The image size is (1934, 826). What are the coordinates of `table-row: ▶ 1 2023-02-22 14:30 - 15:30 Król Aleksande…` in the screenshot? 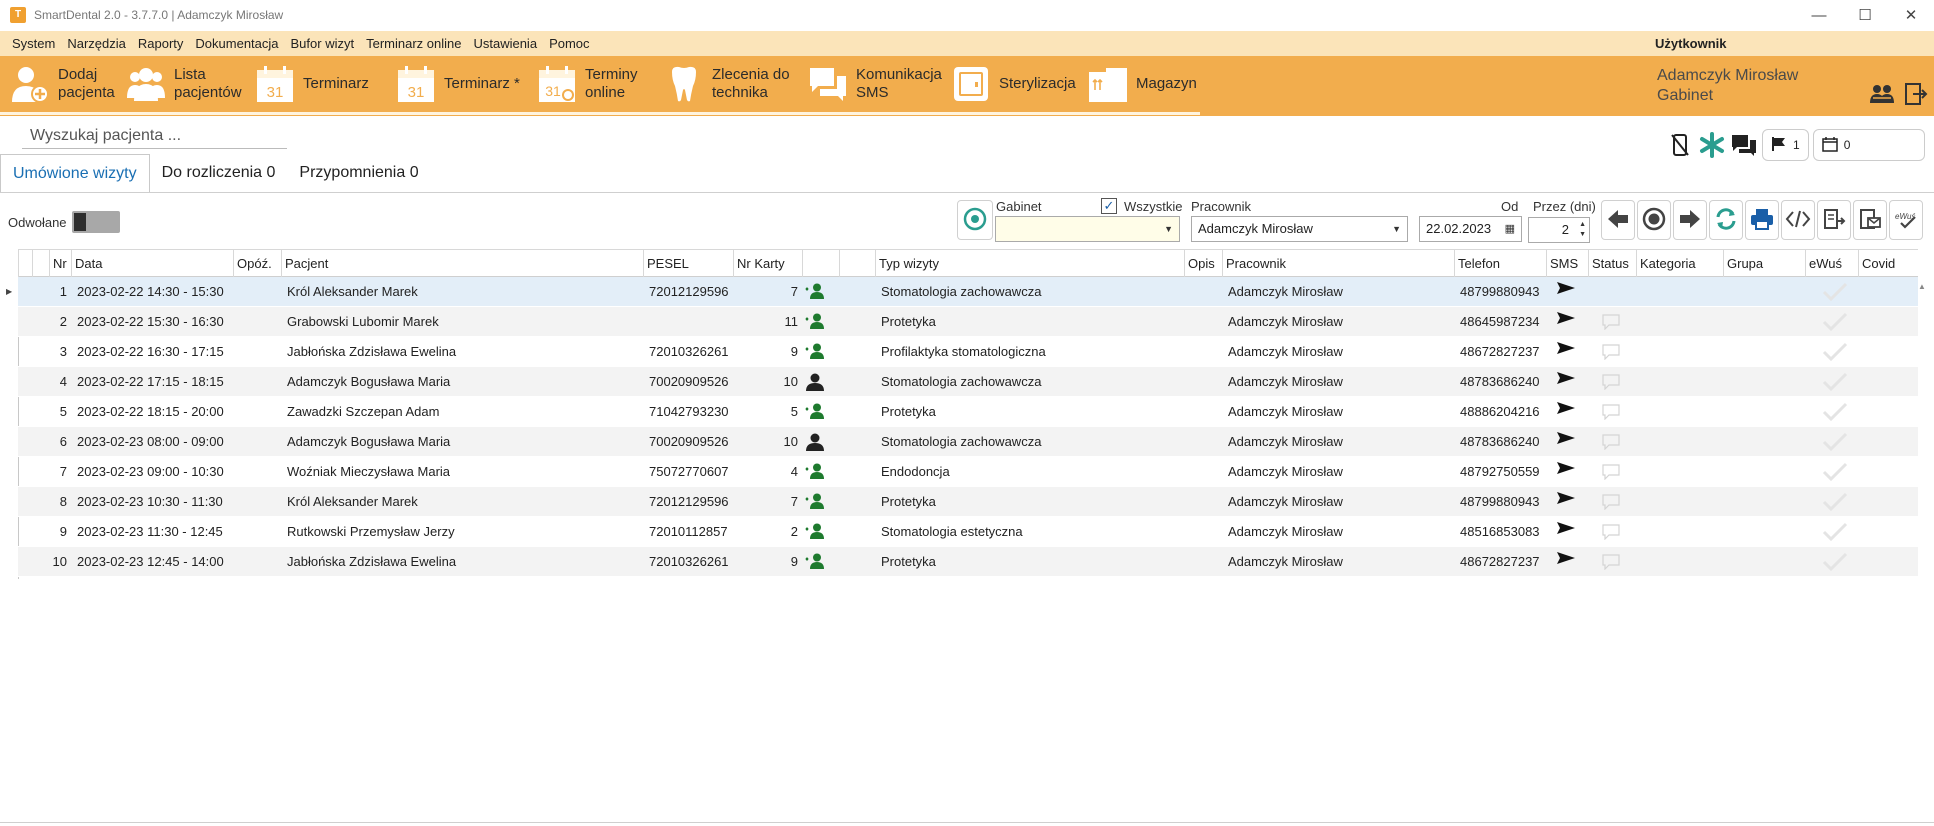 It's located at (962, 292).